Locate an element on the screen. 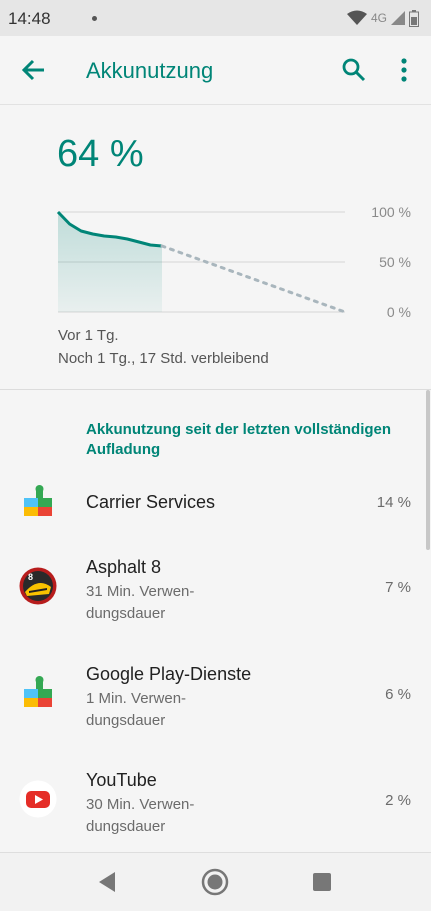 The height and width of the screenshot is (911, 431). nav-recent-apps-icon is located at coordinates (322, 882).